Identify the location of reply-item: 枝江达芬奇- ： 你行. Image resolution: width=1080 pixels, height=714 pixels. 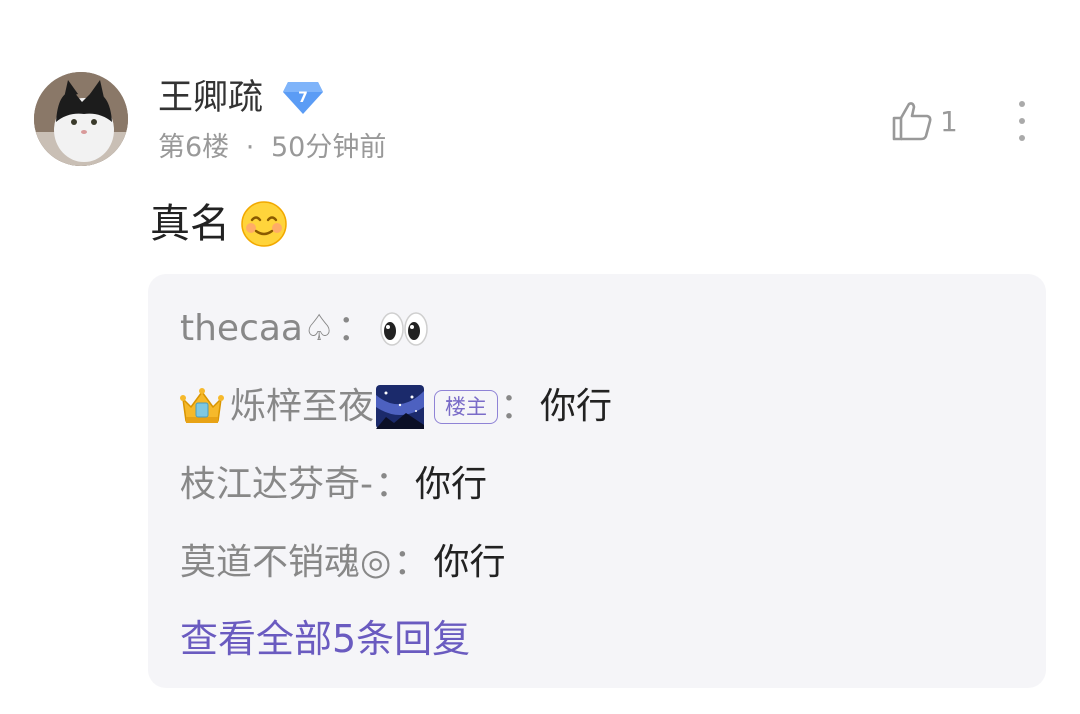
(333, 485).